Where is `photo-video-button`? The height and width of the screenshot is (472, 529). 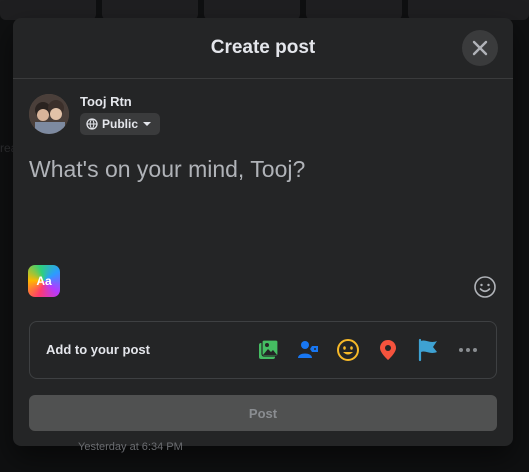
photo-video-button is located at coordinates (268, 350).